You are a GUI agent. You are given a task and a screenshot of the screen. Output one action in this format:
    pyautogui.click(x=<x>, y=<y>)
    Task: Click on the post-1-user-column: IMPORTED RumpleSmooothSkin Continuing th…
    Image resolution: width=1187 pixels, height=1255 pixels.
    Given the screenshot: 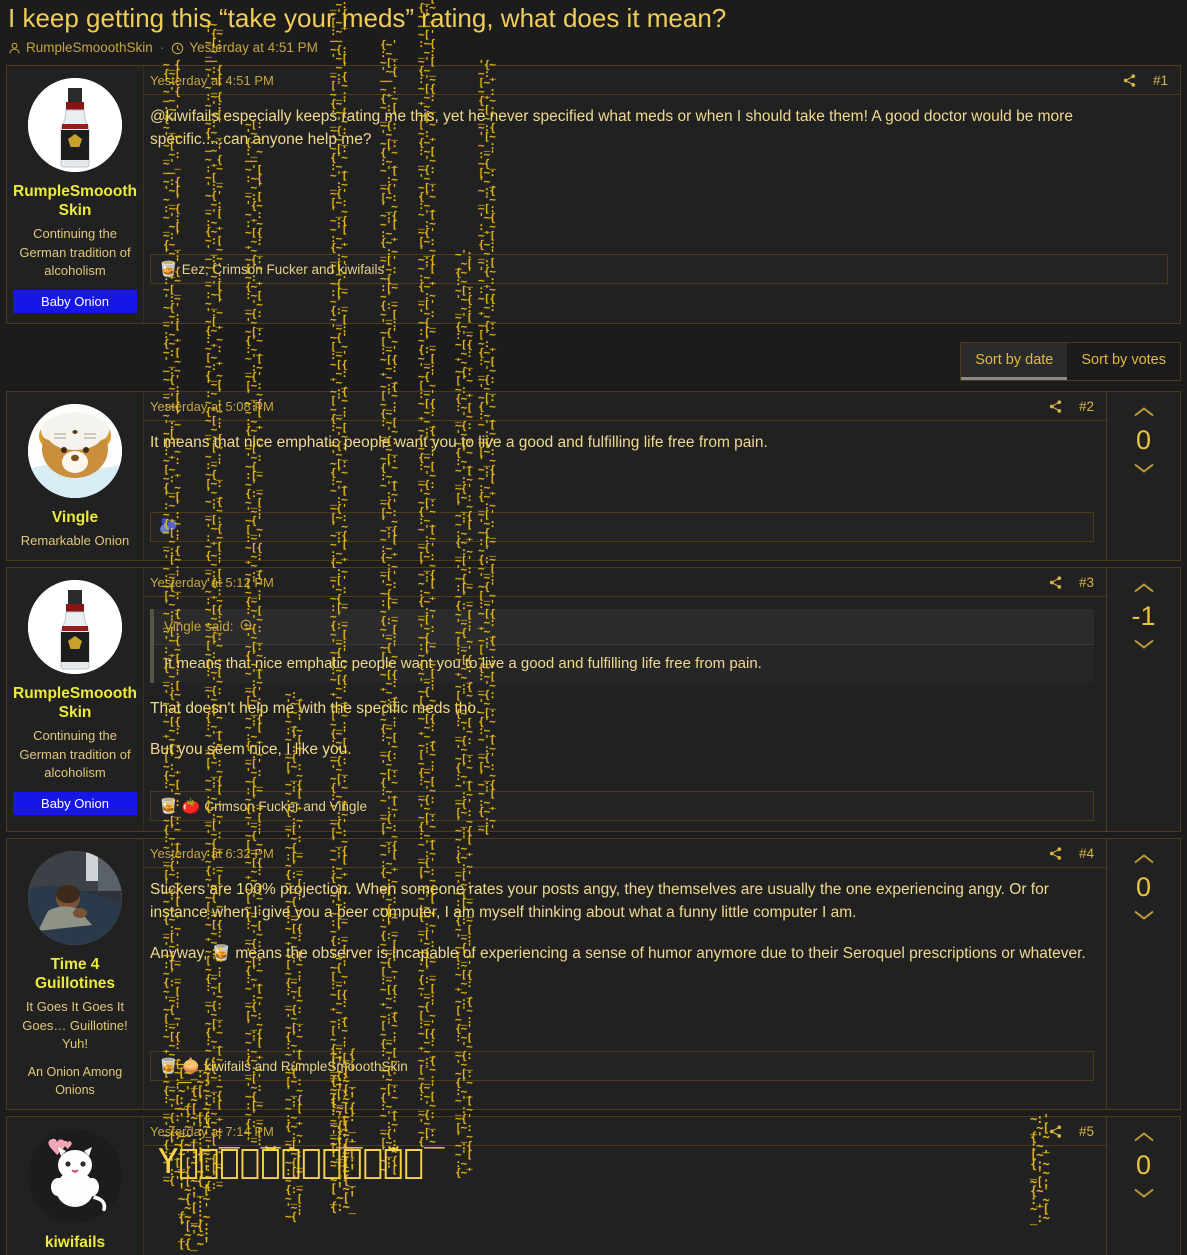 What is the action you would take?
    pyautogui.click(x=75, y=194)
    